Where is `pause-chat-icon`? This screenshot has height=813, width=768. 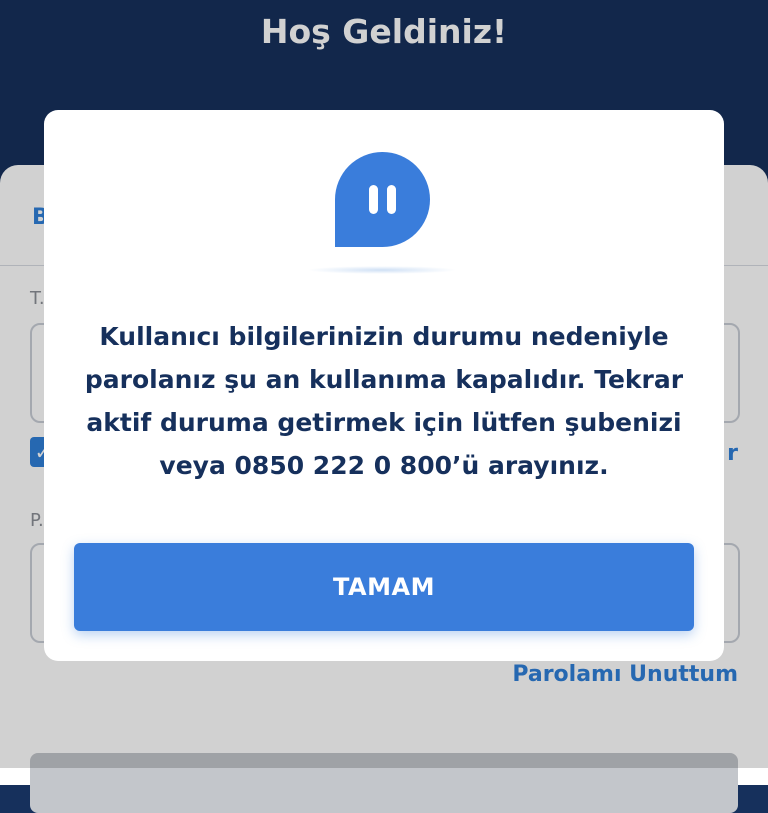 pause-chat-icon is located at coordinates (382, 199).